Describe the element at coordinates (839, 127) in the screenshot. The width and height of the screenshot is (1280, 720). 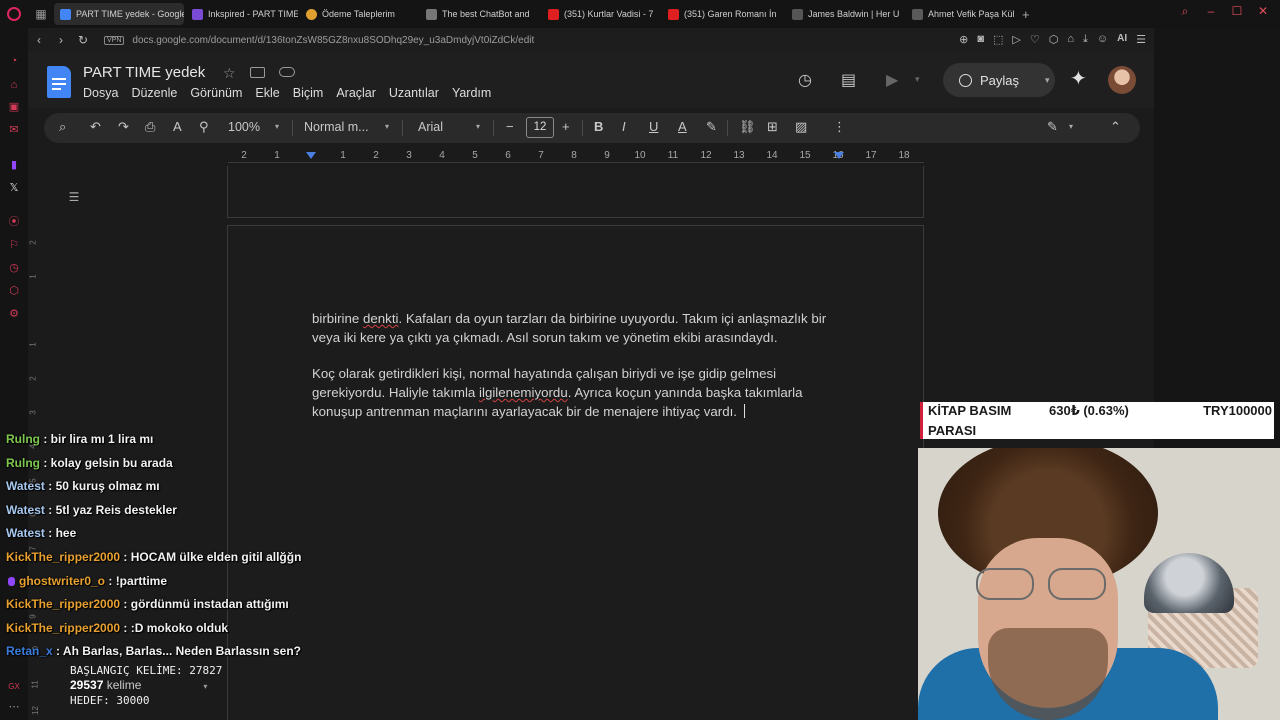
I see `more-options-icon: ⋮` at that location.